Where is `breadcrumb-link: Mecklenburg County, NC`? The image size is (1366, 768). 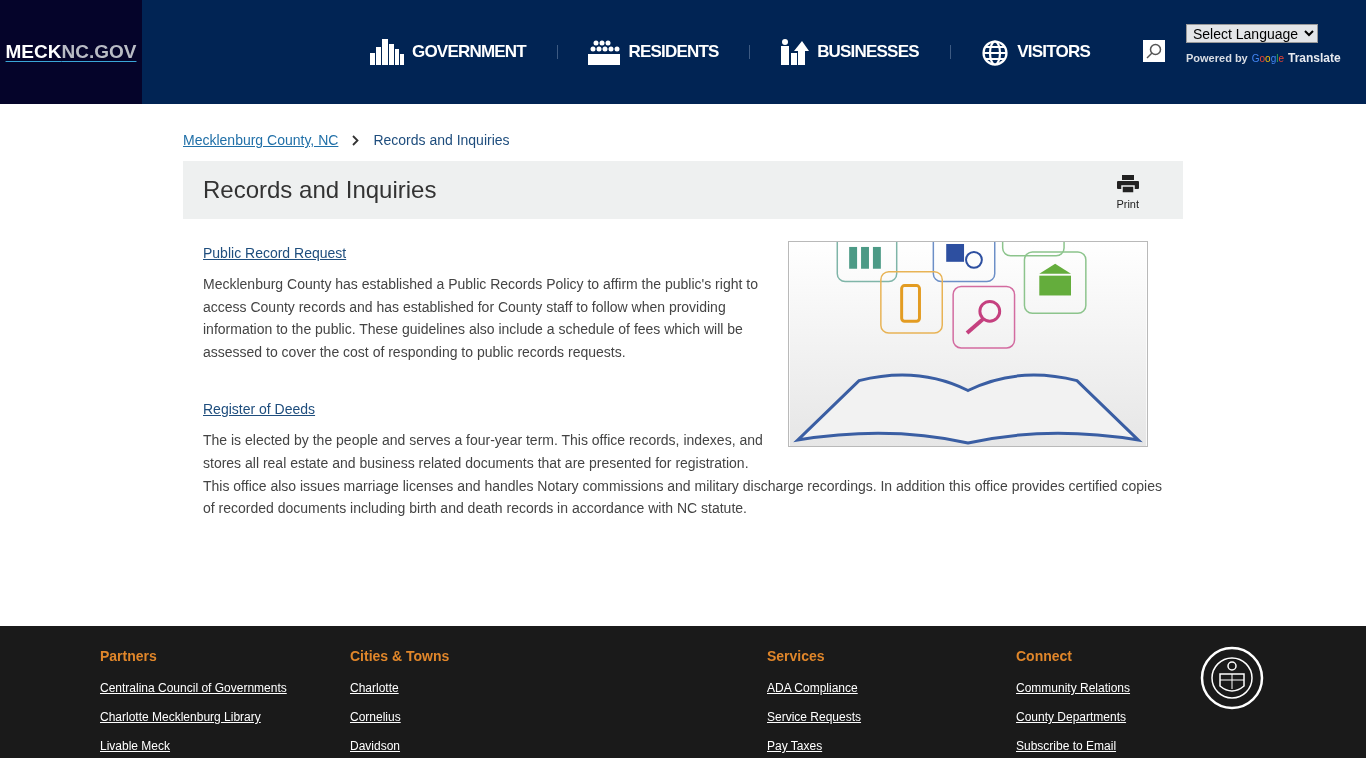 breadcrumb-link: Mecklenburg County, NC is located at coordinates (261, 140).